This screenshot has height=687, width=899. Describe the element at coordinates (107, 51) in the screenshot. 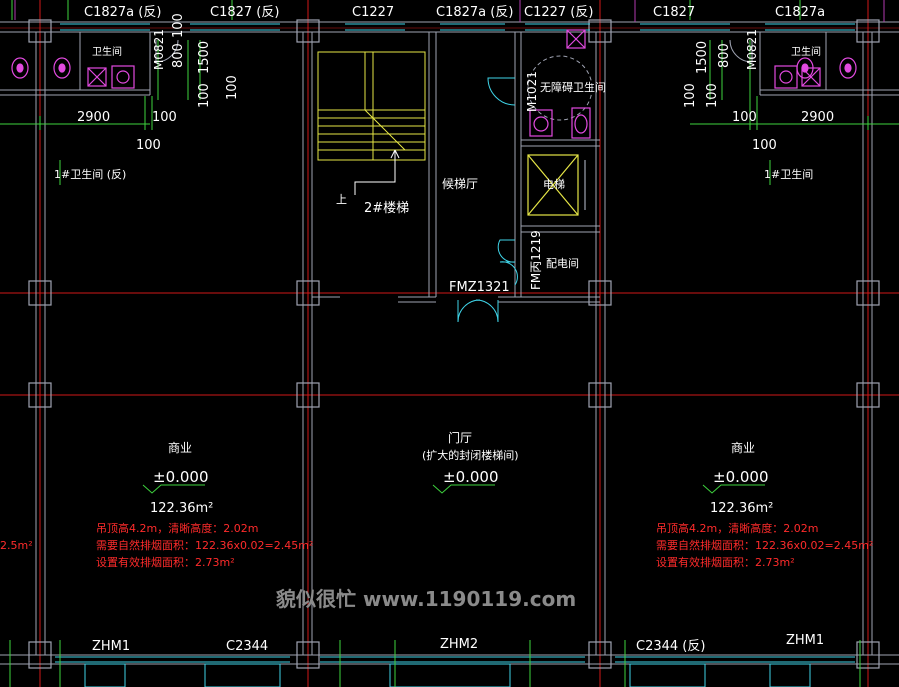

I see `room-label-left-wc: 卫生间` at that location.